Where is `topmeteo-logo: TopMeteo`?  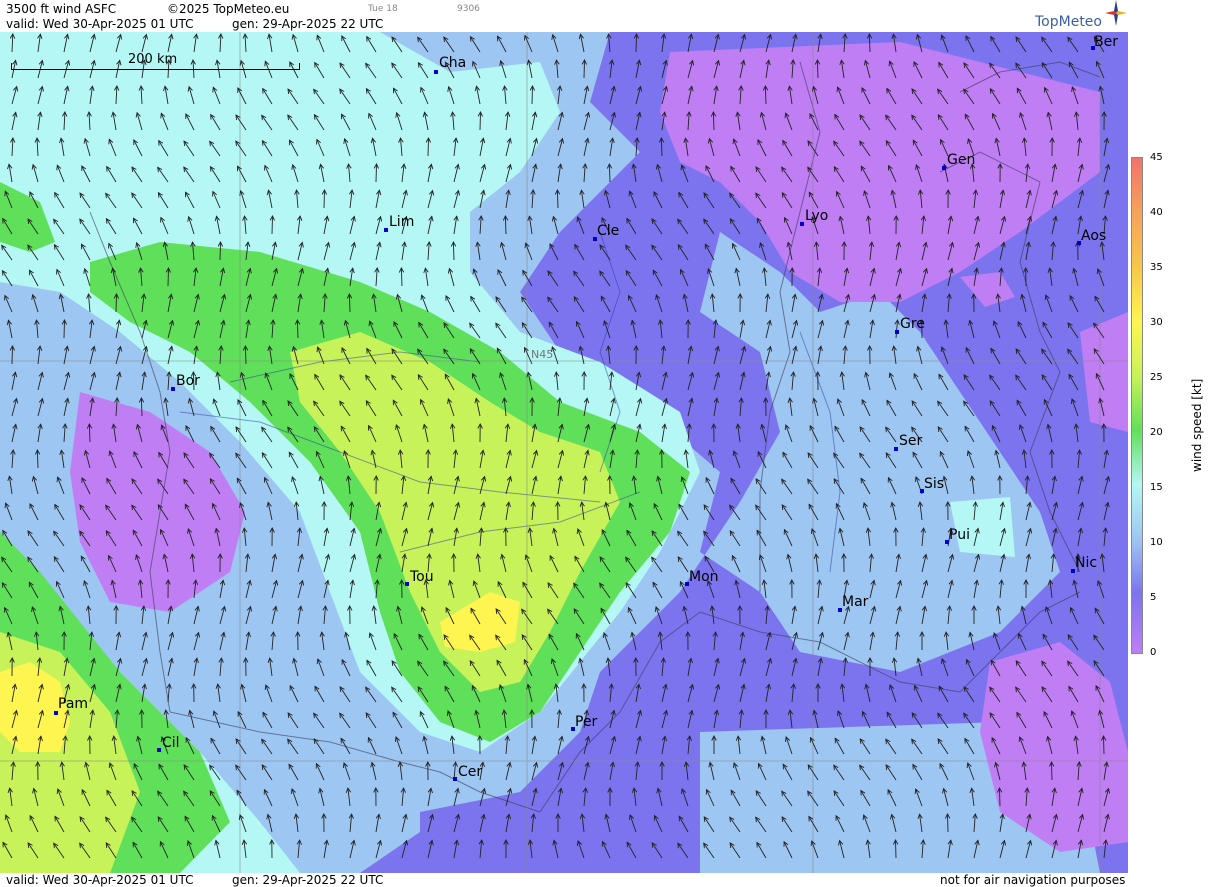
topmeteo-logo: TopMeteo is located at coordinates (1081, 15).